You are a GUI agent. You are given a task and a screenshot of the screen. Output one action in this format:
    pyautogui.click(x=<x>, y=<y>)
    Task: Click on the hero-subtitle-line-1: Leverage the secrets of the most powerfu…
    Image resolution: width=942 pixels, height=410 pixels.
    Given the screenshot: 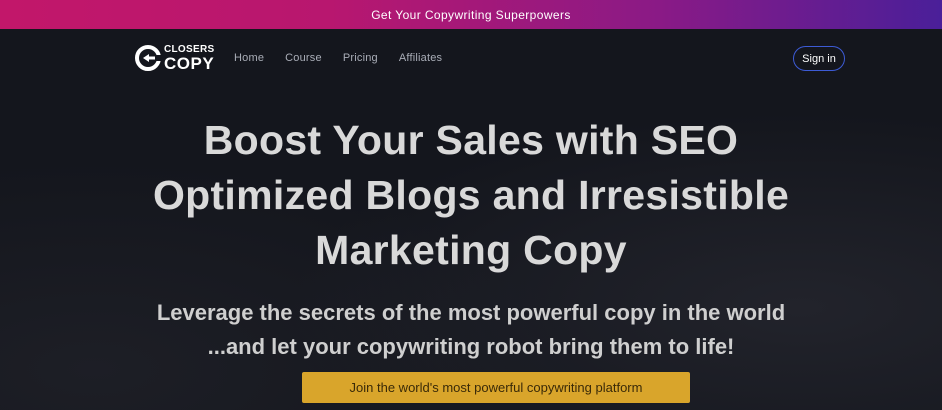 What is the action you would take?
    pyautogui.click(x=471, y=312)
    